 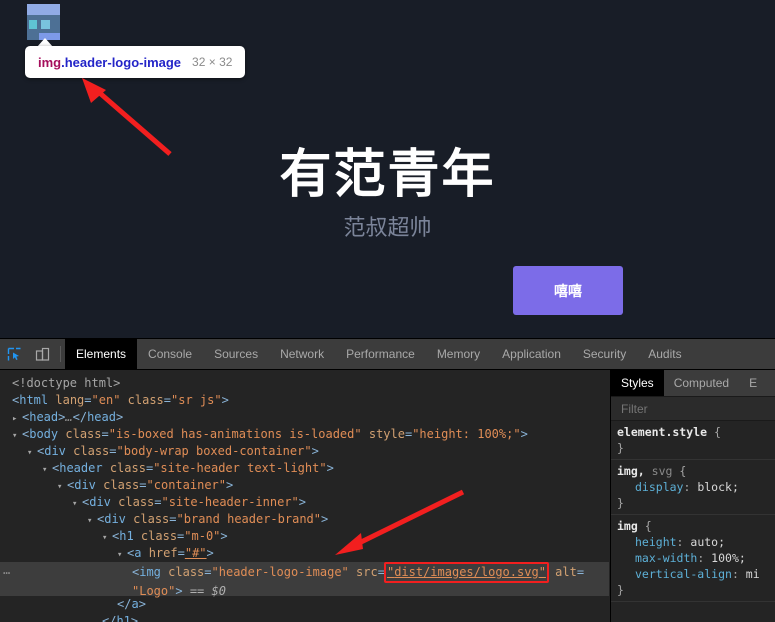 What do you see at coordinates (637, 383) in the screenshot?
I see `tab-styles: Styles` at bounding box center [637, 383].